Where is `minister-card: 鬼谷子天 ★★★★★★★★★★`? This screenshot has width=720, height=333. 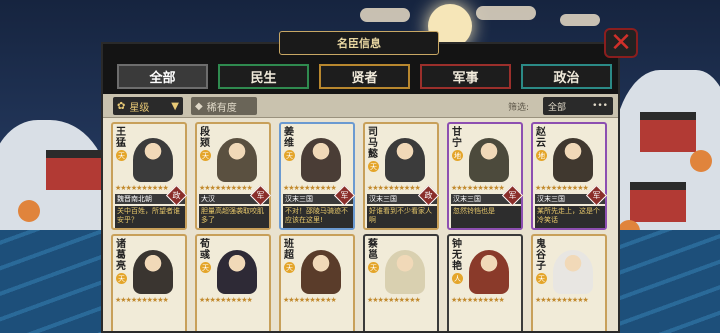
minister-card: 鬼谷子天 ★★★★★★★★★★ is located at coordinates (569, 282).